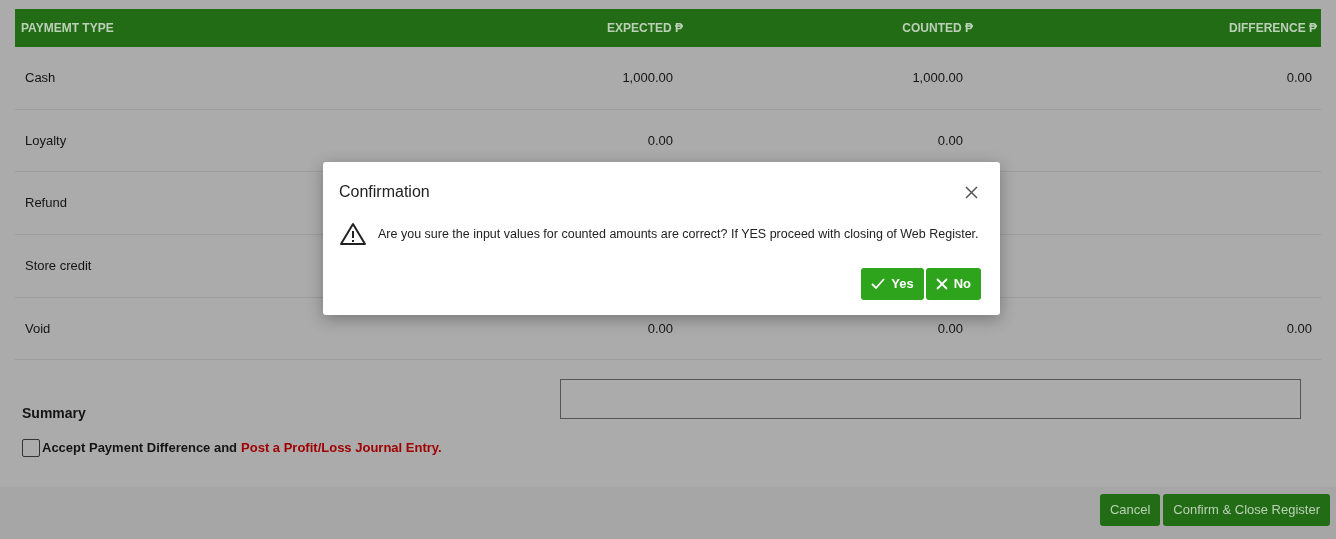  What do you see at coordinates (40, 78) in the screenshot?
I see `table-cell: Cash` at bounding box center [40, 78].